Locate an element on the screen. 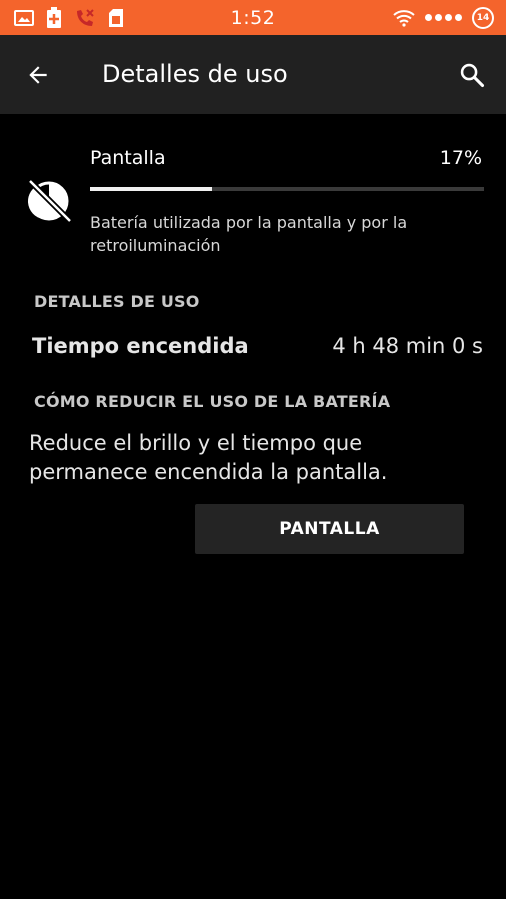  app-bar: Detalles de uso is located at coordinates (253, 74).